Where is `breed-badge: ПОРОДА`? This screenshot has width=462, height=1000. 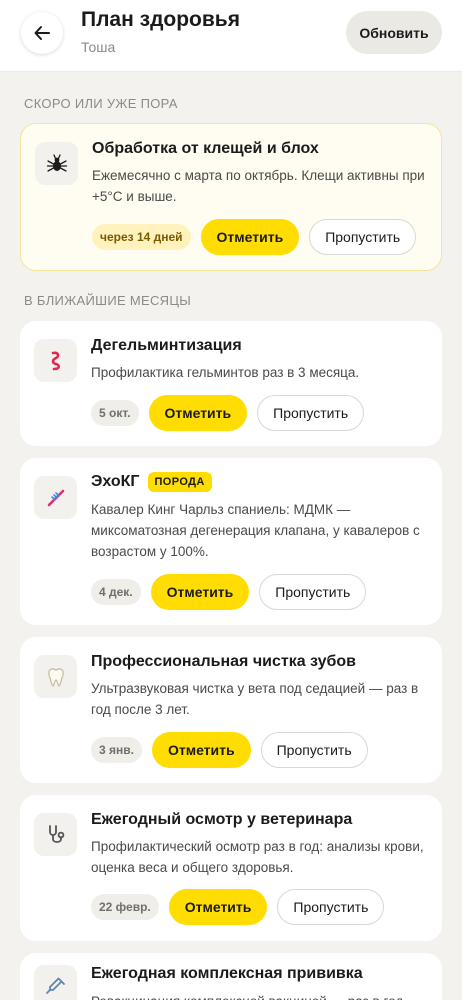
breed-badge: ПОРОДА is located at coordinates (179, 482).